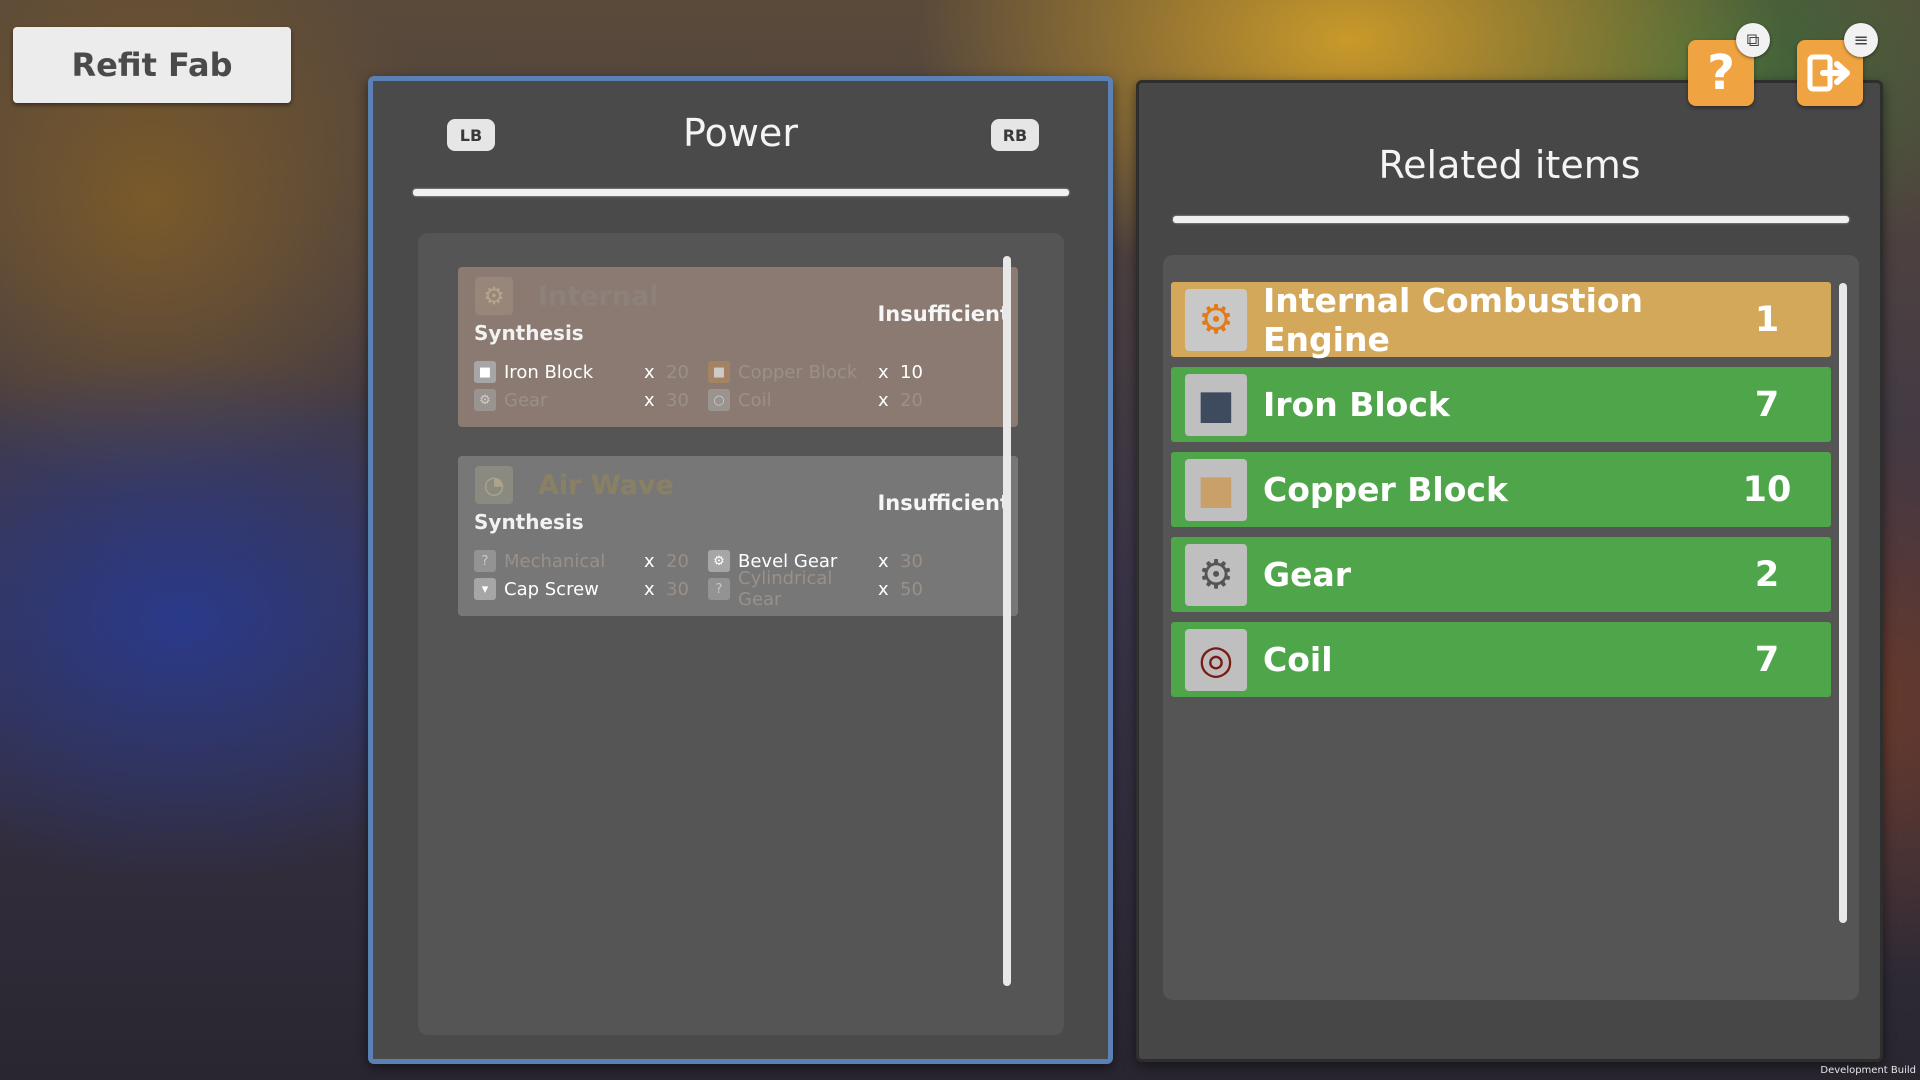 This screenshot has width=1920, height=1080. What do you see at coordinates (1385, 489) in the screenshot?
I see `item-name: Copper Block` at bounding box center [1385, 489].